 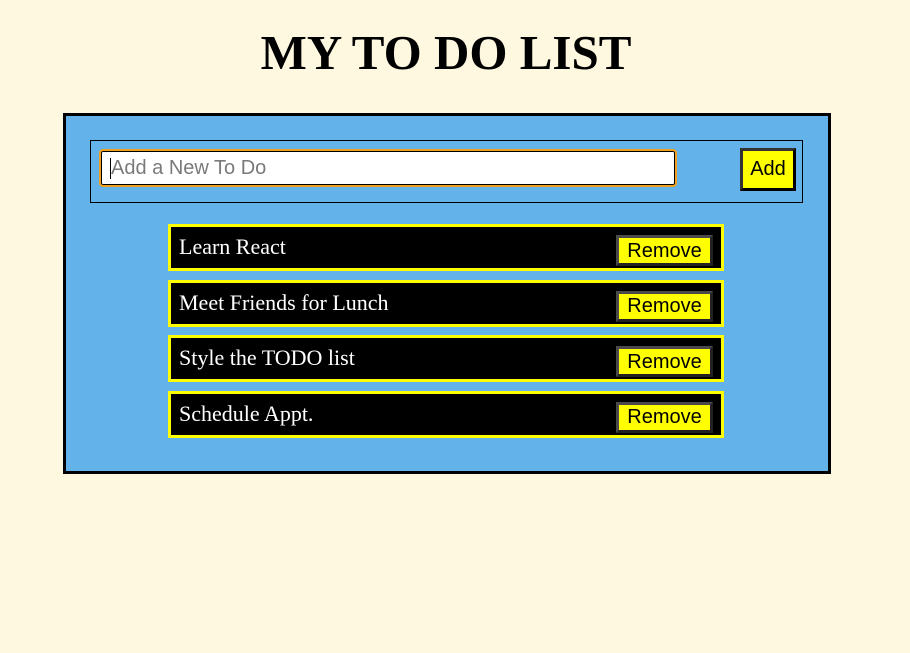 I want to click on todo-text: Meet Friends for Lunch, so click(x=284, y=302).